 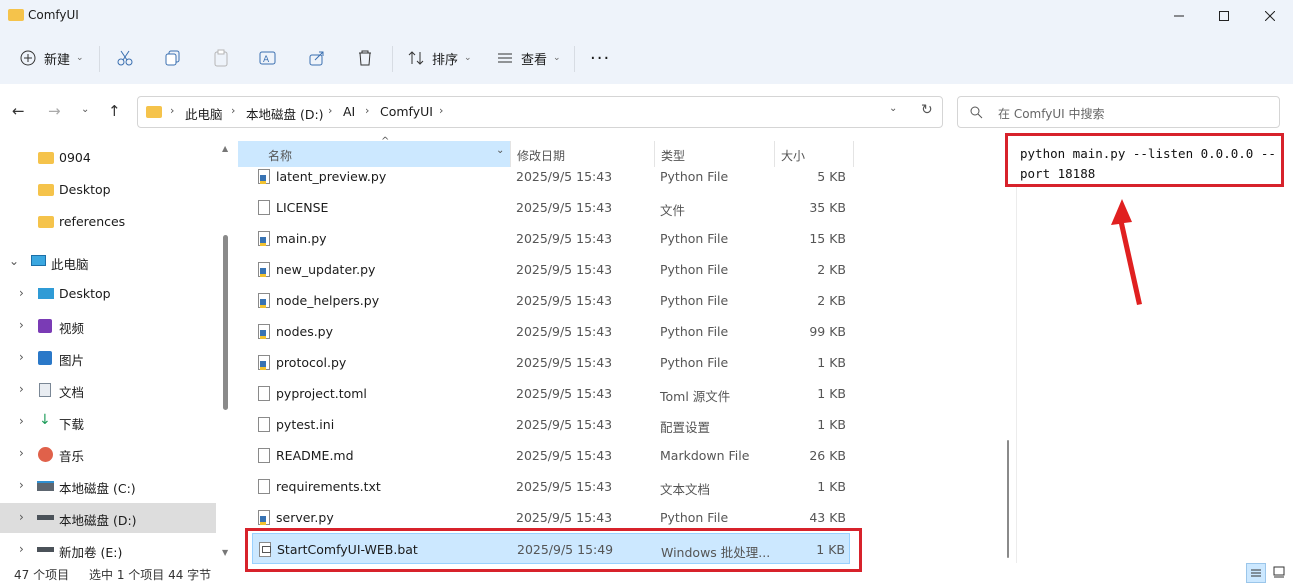 I want to click on nav-item-downloads: › ↓ 下载, so click(x=108, y=422).